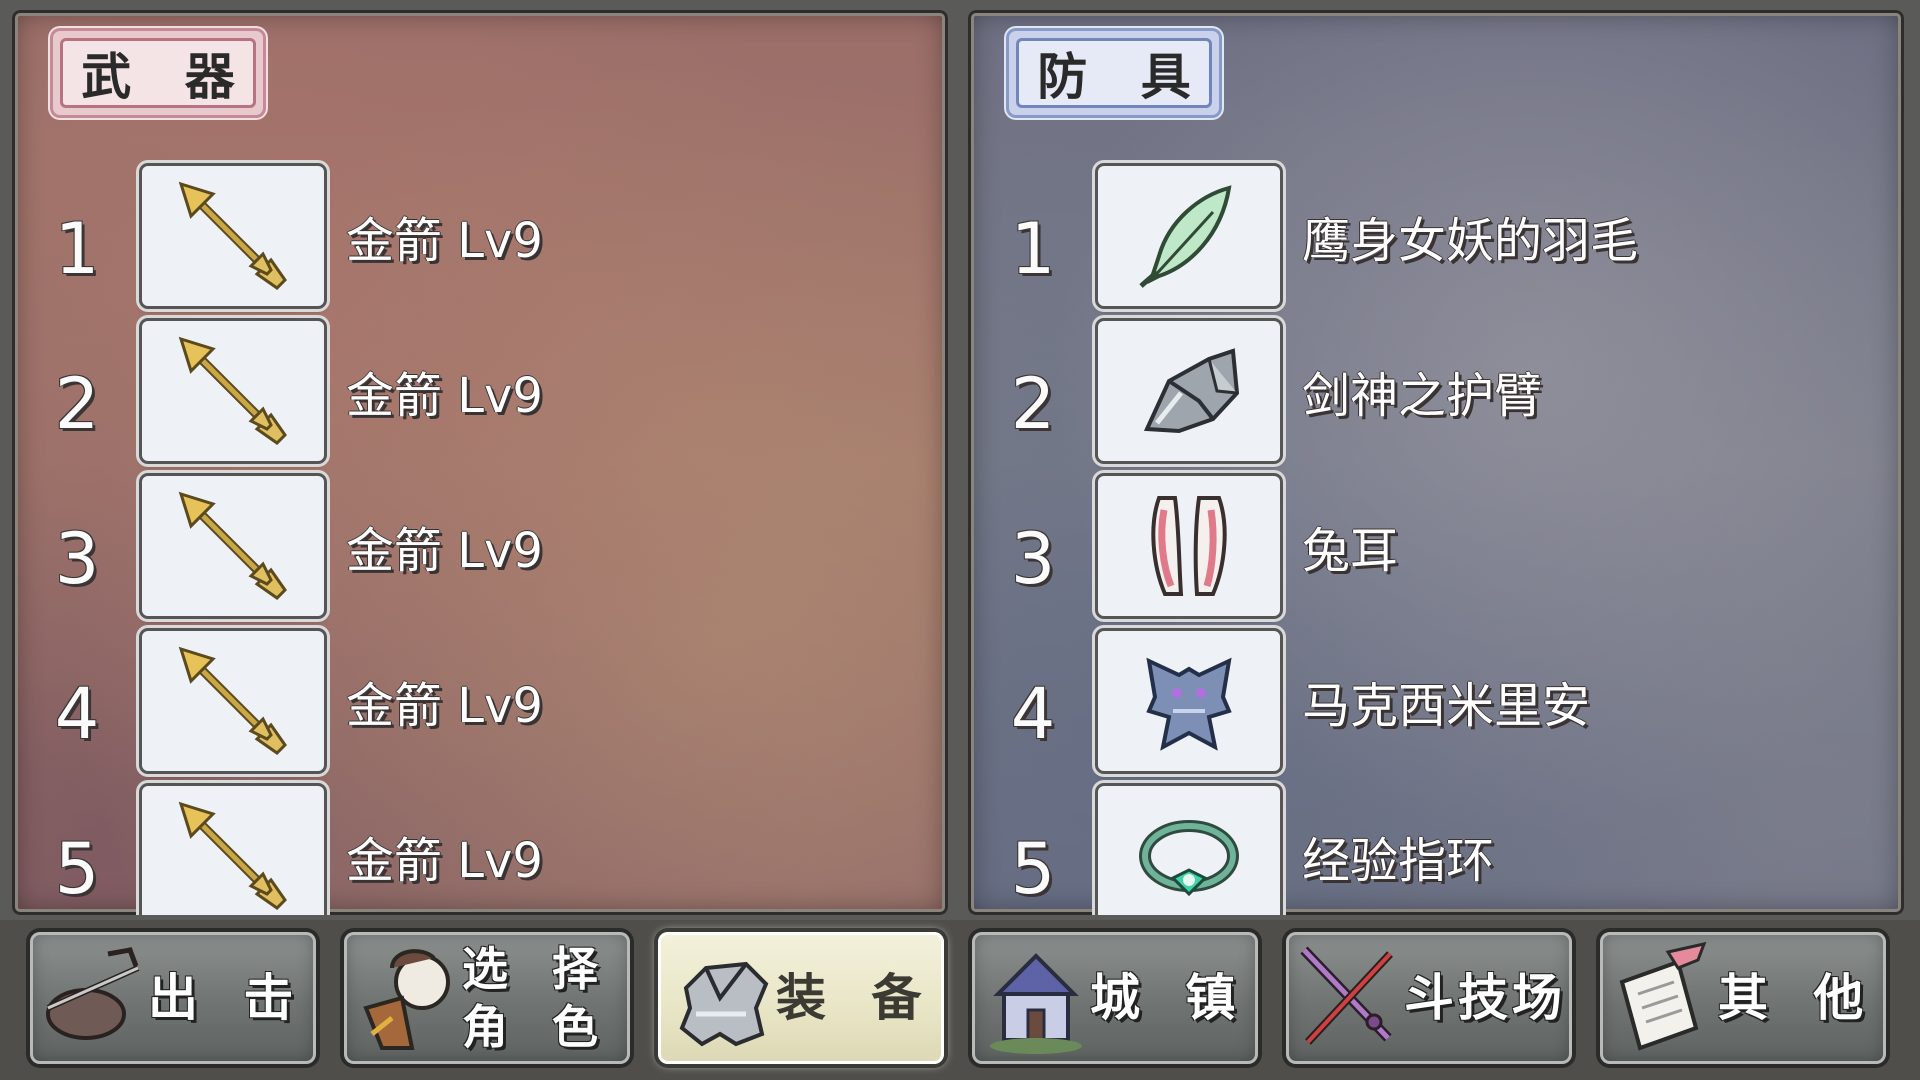  I want to click on armor-name: 剑神之护臂, so click(1422, 395).